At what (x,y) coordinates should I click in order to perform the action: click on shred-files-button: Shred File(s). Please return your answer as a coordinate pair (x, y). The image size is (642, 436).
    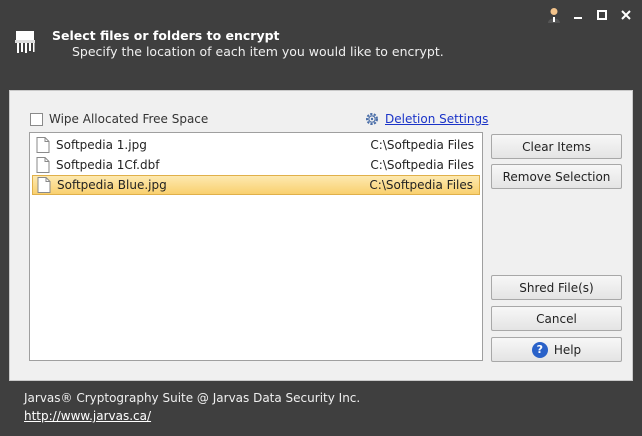
    Looking at the image, I should click on (556, 287).